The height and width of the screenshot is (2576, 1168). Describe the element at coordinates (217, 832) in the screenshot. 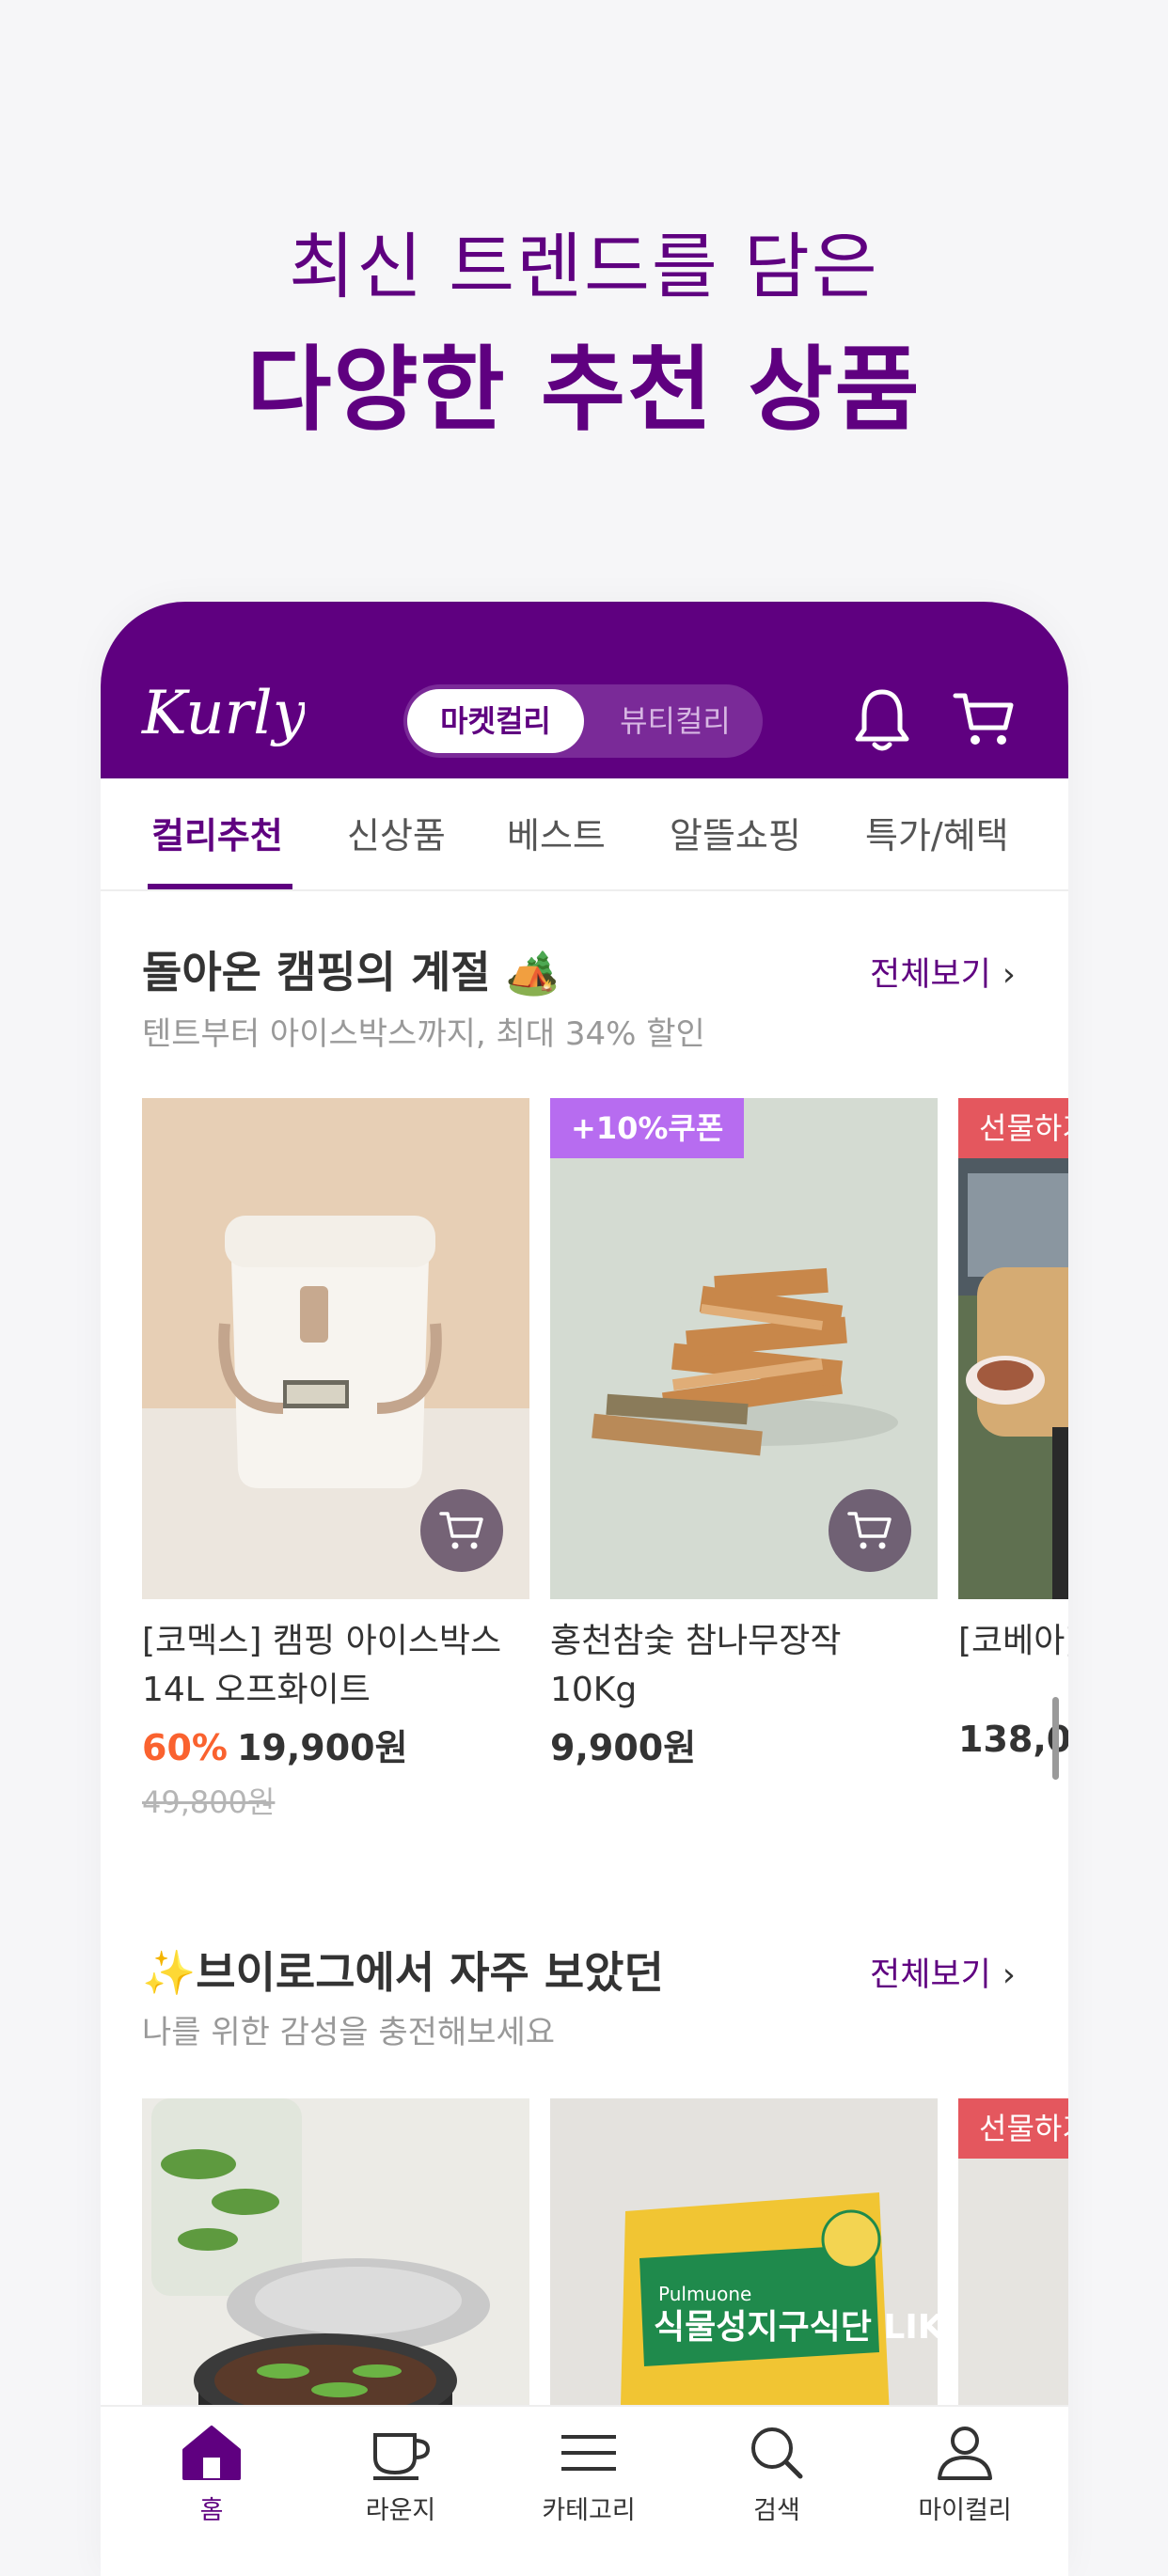

I see `tab-kurly-recommend: 컬리추천` at that location.